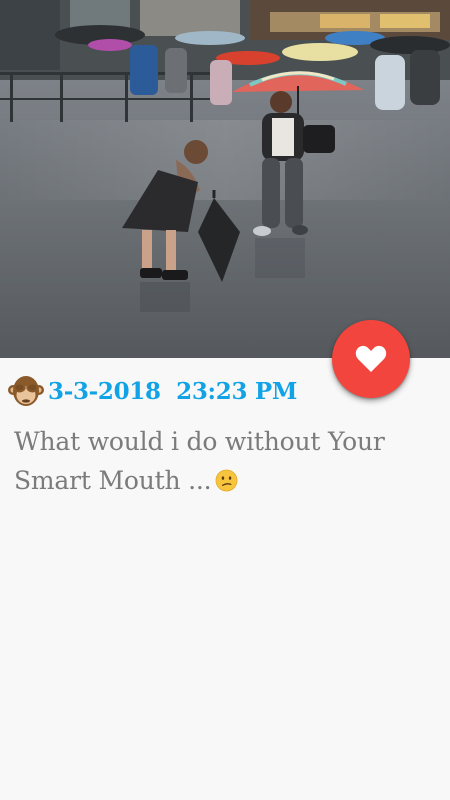 The image size is (450, 800). Describe the element at coordinates (237, 391) in the screenshot. I see `post-time: 23:23 PM` at that location.